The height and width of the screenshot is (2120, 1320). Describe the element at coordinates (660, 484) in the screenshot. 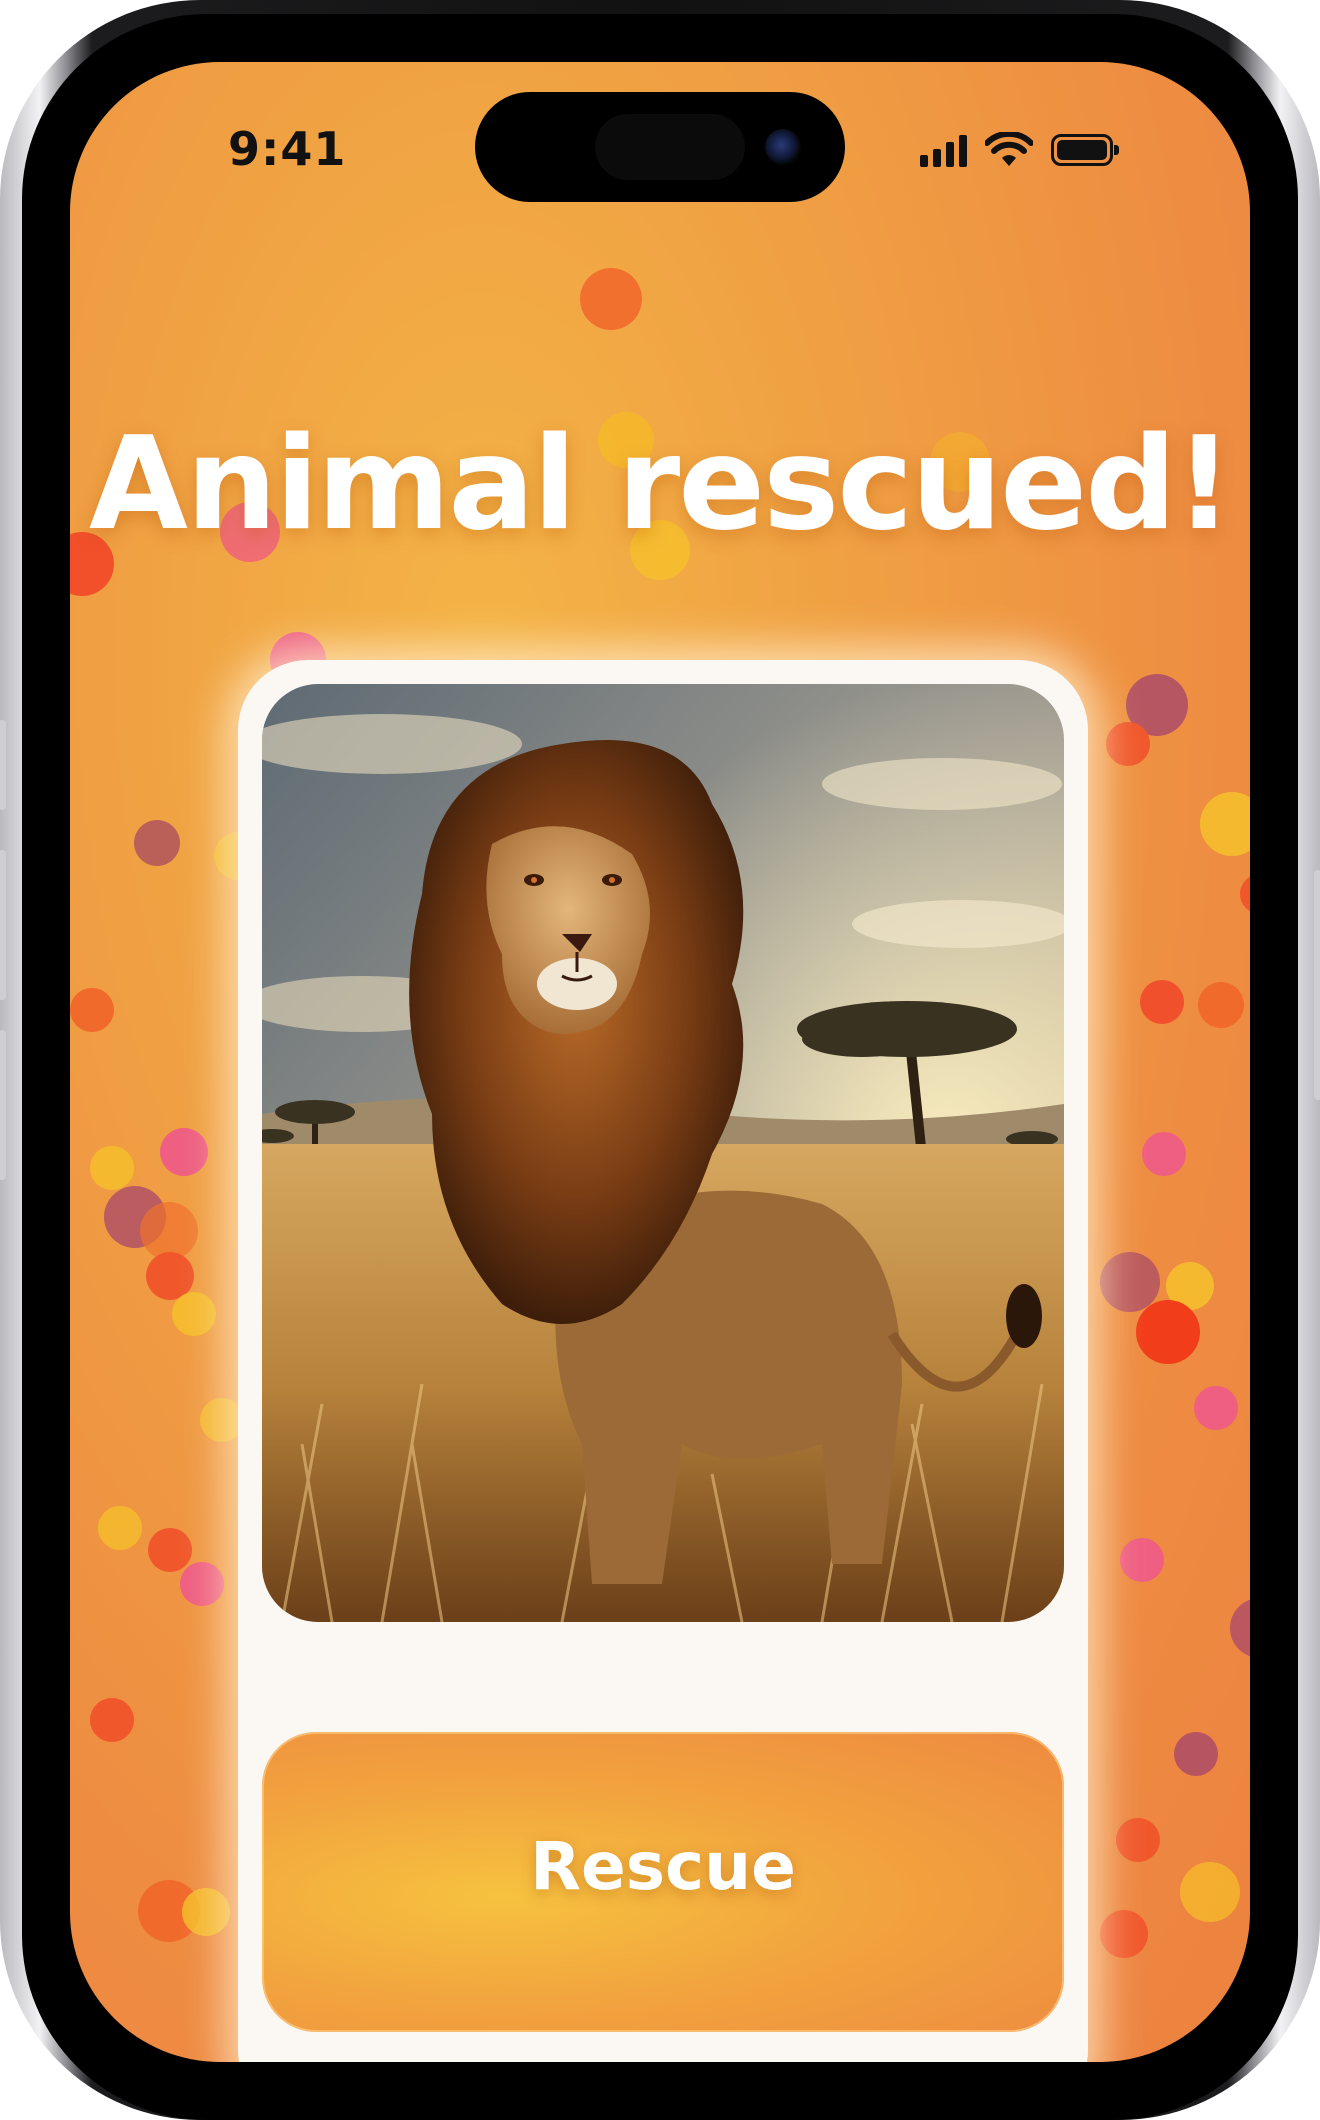

I see `page-title: Animal rescued!` at that location.